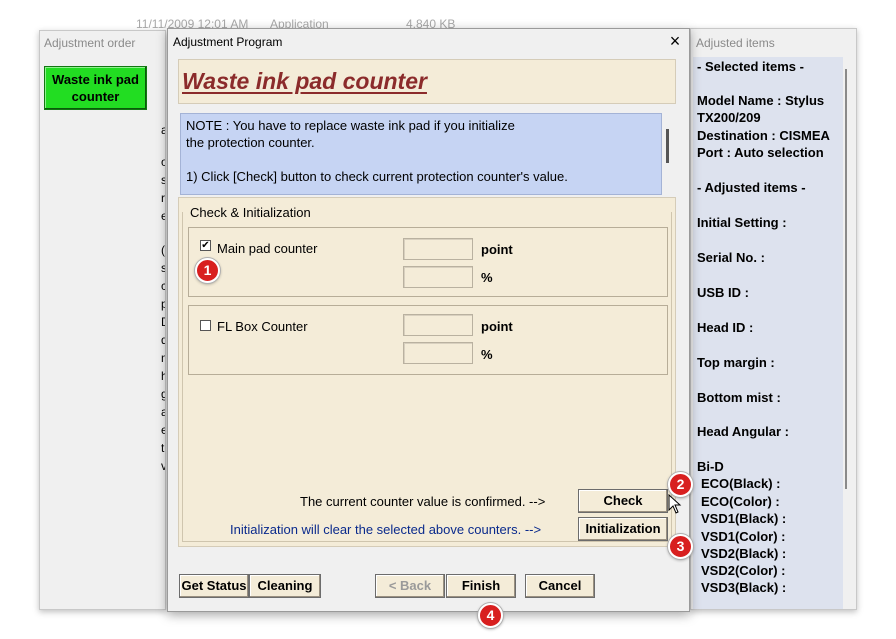 The width and height of the screenshot is (896, 639). Describe the element at coordinates (750, 66) in the screenshot. I see `adjusted-item: - Selected items -` at that location.